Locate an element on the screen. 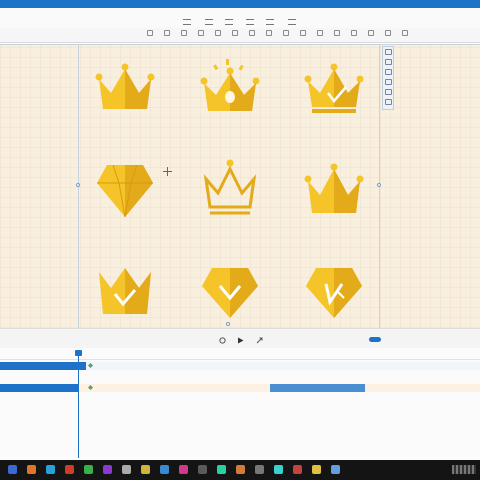 Image resolution: width=480 pixels, height=480 pixels. loop-icon is located at coordinates (222, 340).